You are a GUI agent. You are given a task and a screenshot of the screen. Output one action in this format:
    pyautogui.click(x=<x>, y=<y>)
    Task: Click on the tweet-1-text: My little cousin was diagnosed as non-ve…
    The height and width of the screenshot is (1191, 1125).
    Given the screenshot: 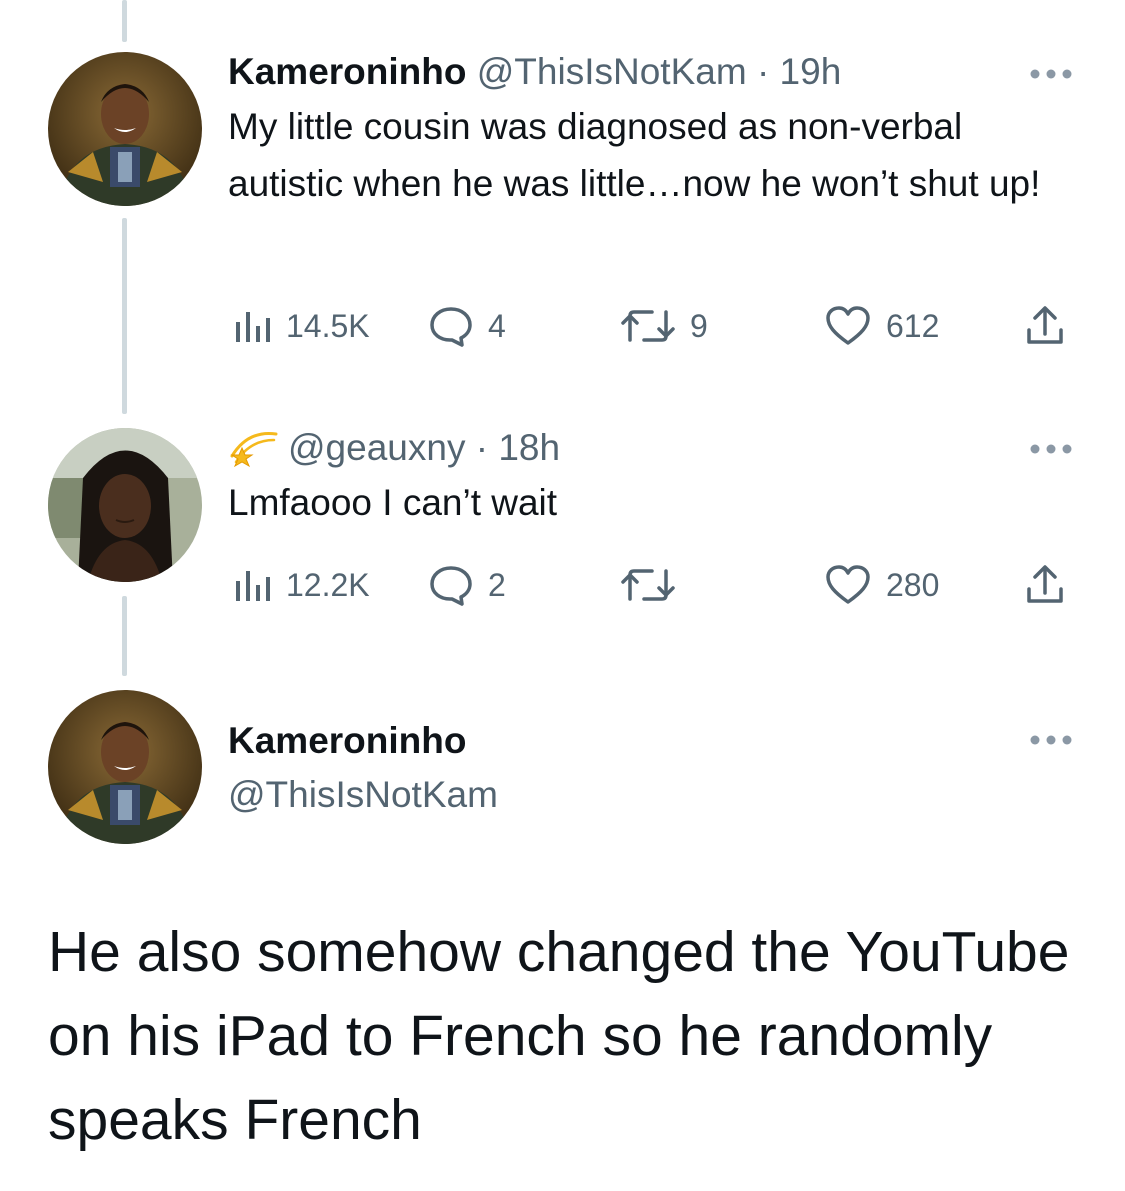 What is the action you would take?
    pyautogui.click(x=634, y=155)
    